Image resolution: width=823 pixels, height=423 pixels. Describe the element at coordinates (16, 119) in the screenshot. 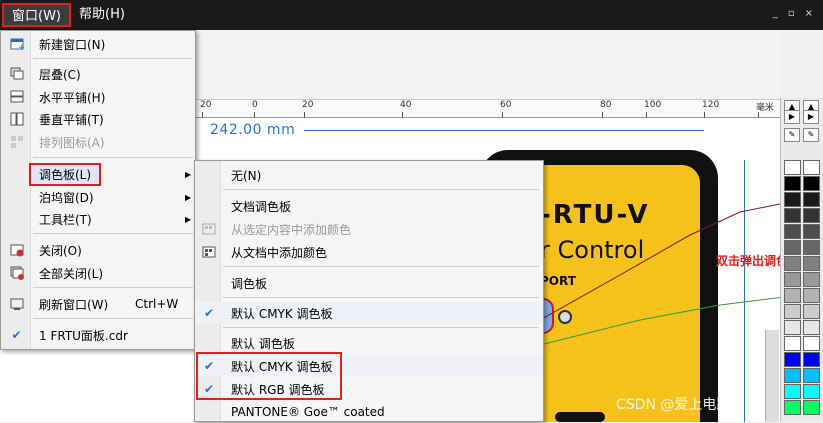

I see `tile-vertical-icon` at that location.